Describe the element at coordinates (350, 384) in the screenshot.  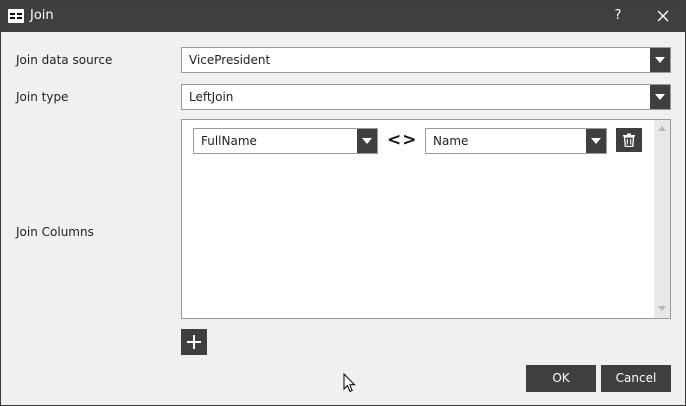
I see `mouse-cursor-icon` at that location.